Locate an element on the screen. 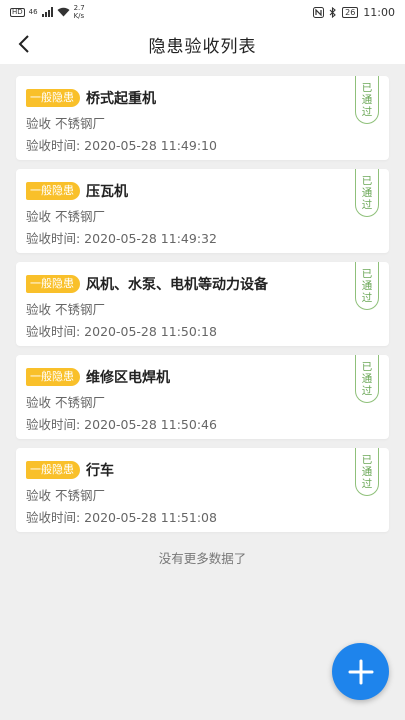 Image resolution: width=405 pixels, height=720 pixels. card-header: 一般隐患 桥式起重机 is located at coordinates (202, 98).